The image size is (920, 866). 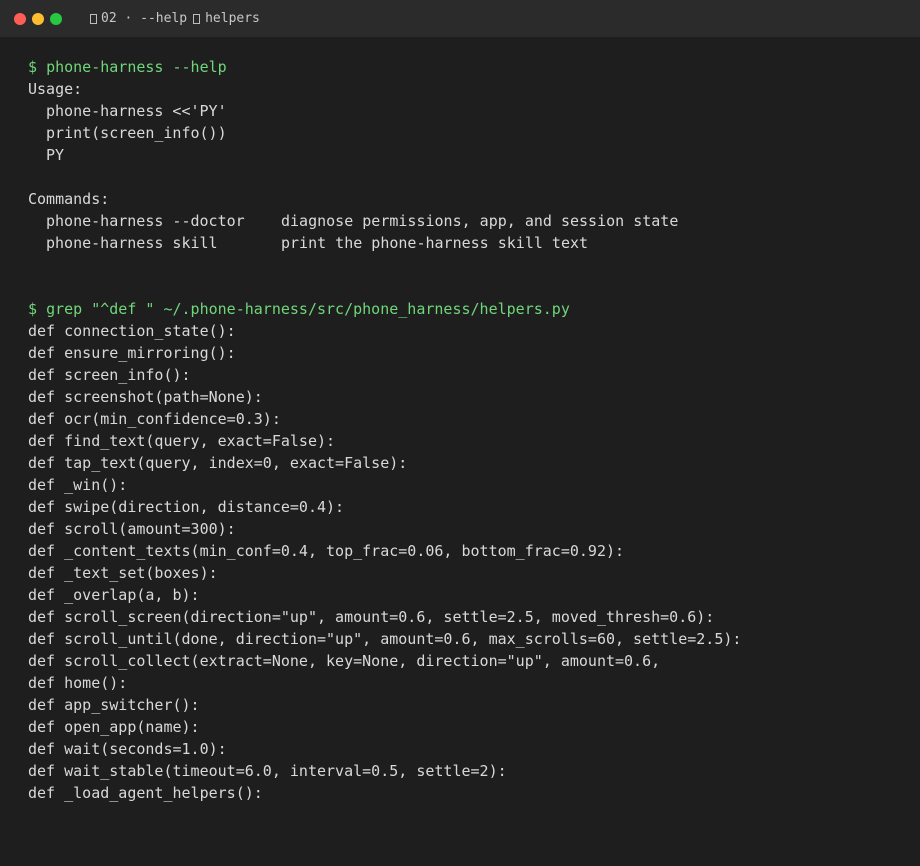 What do you see at coordinates (114, 727) in the screenshot?
I see `output-line: def open_app(name):` at bounding box center [114, 727].